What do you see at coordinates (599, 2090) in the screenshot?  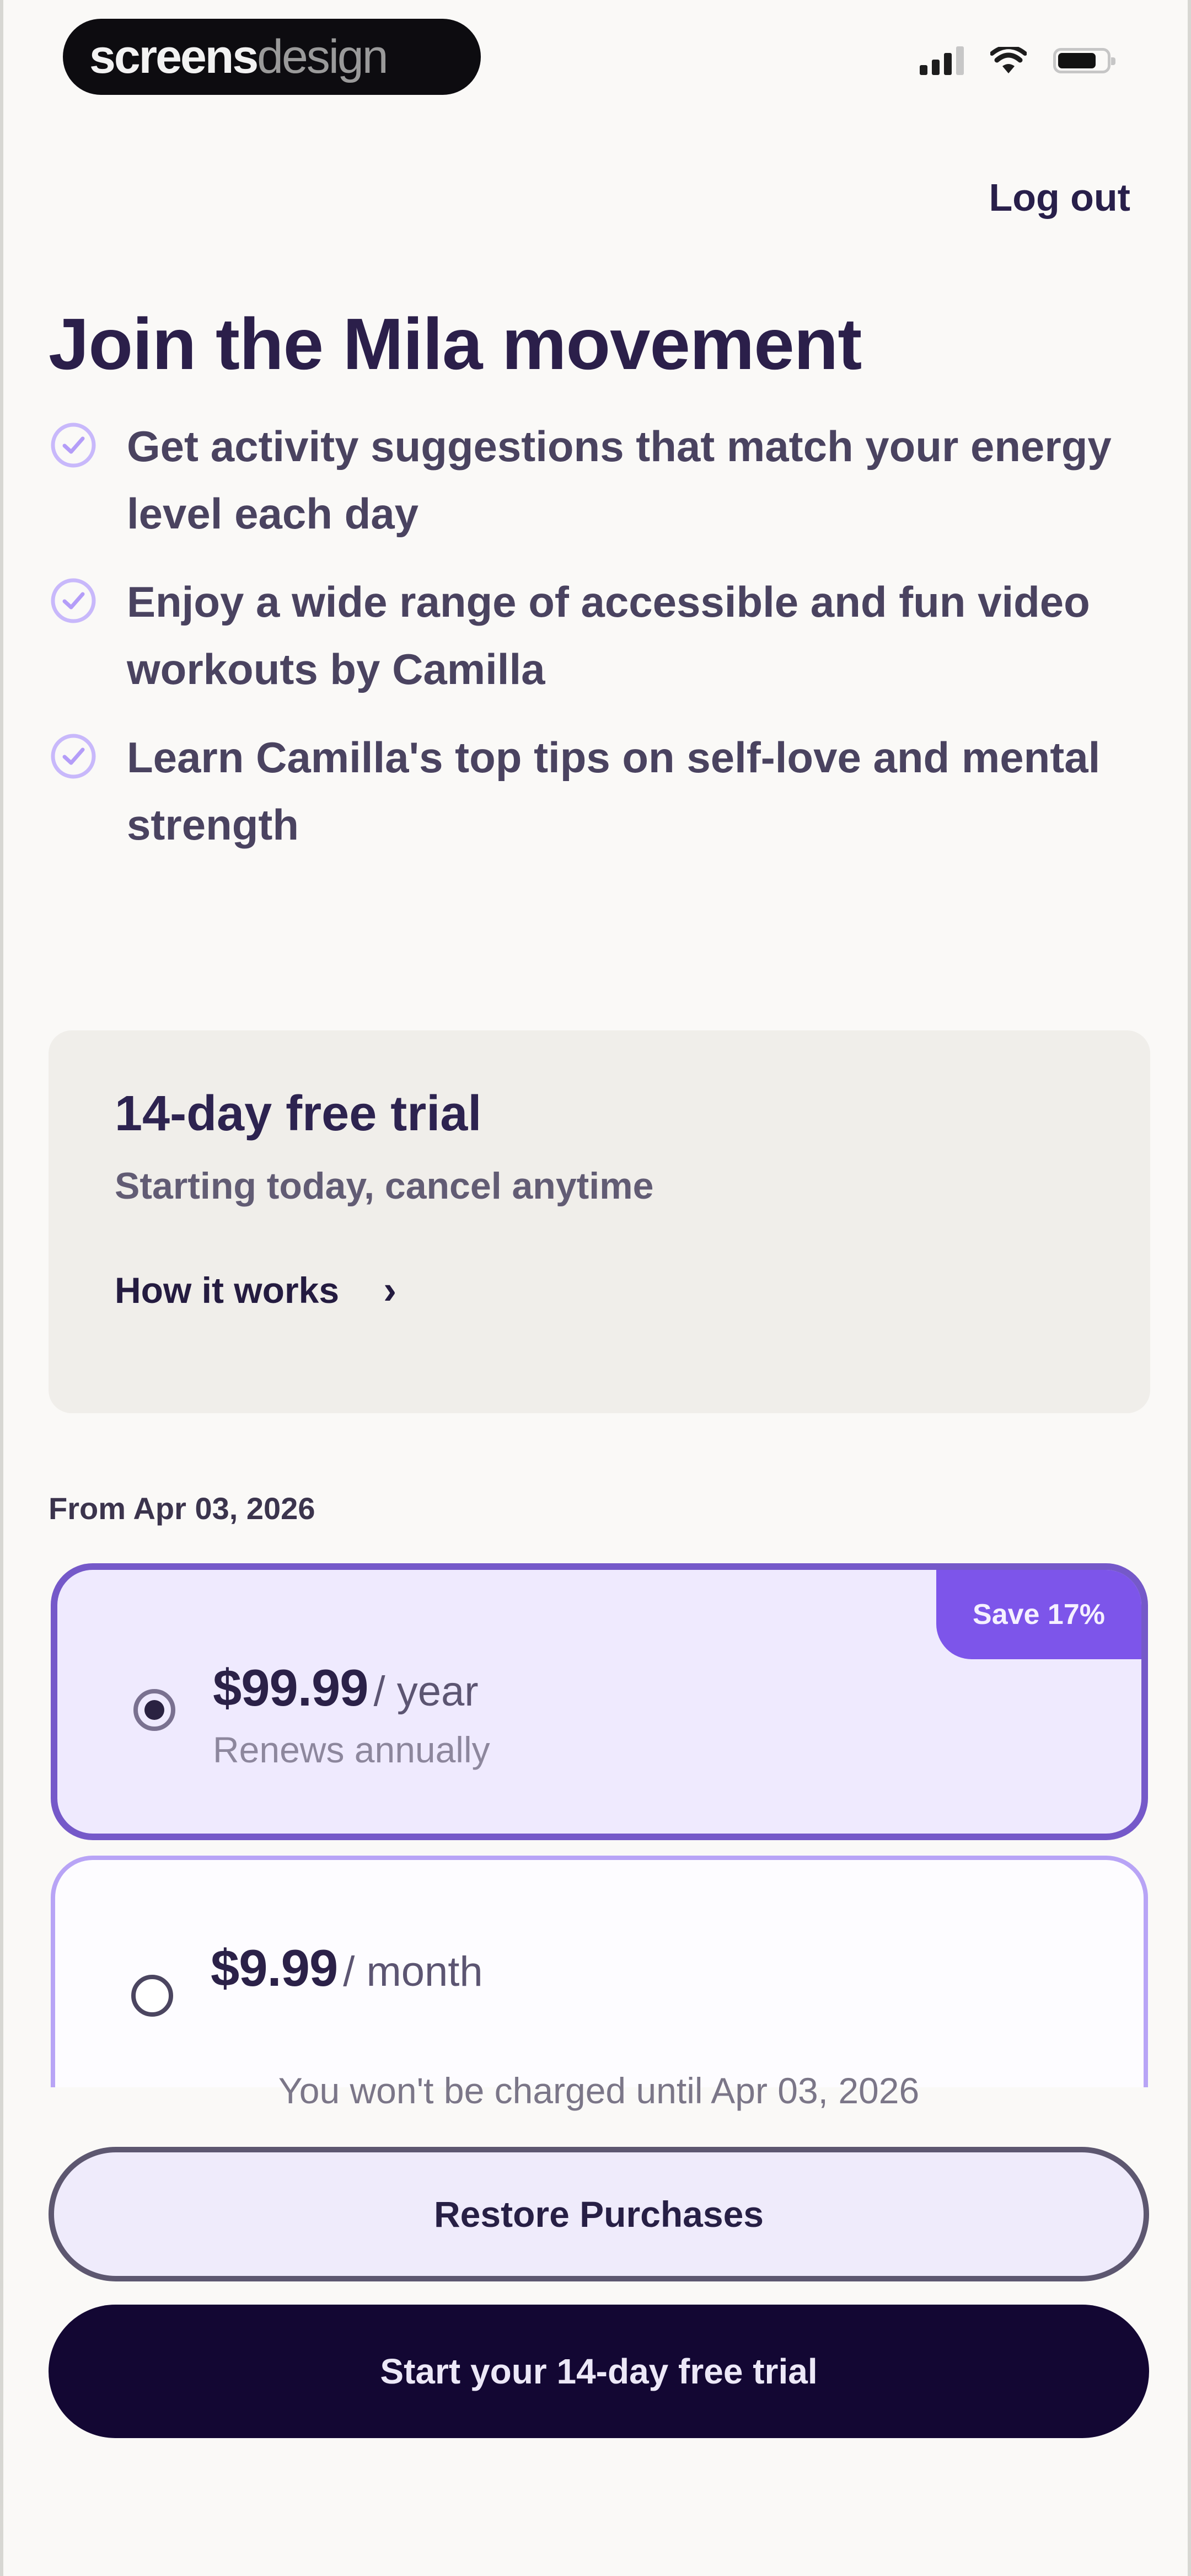 I see `charge-note: You won't be charged until Apr 03, 2026` at bounding box center [599, 2090].